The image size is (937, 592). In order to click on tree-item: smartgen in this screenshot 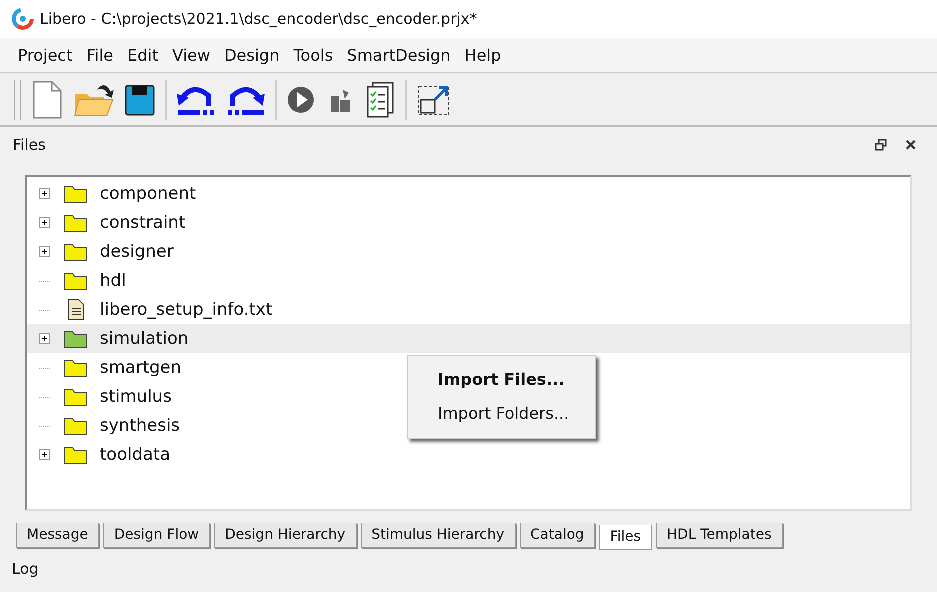, I will do `click(108, 367)`.